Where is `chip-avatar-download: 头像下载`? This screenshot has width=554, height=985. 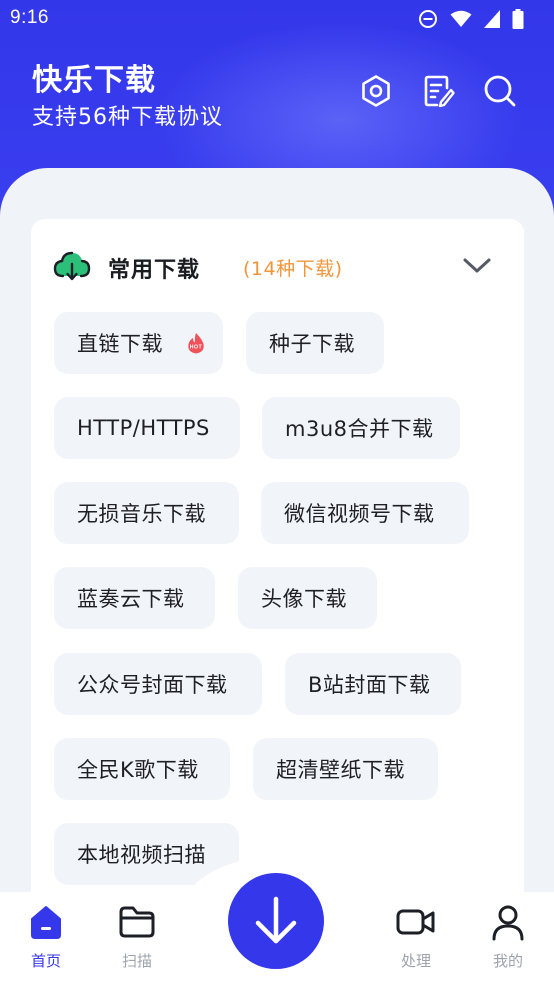 chip-avatar-download: 头像下载 is located at coordinates (307, 598).